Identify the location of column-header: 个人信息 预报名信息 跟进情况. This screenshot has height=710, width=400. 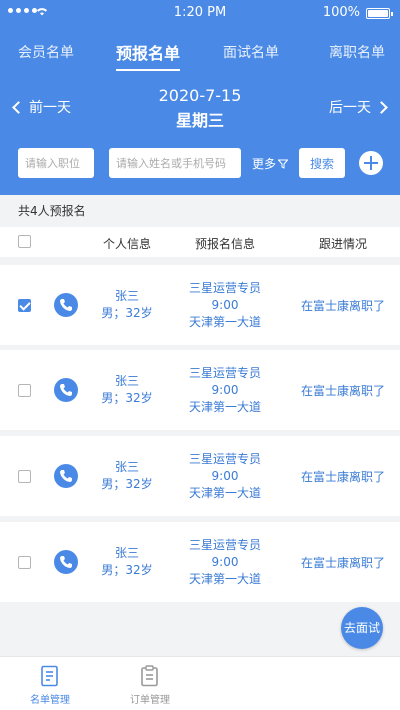
(200, 242).